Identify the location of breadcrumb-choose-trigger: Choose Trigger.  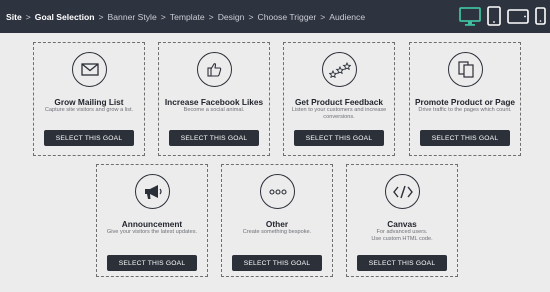
(286, 17).